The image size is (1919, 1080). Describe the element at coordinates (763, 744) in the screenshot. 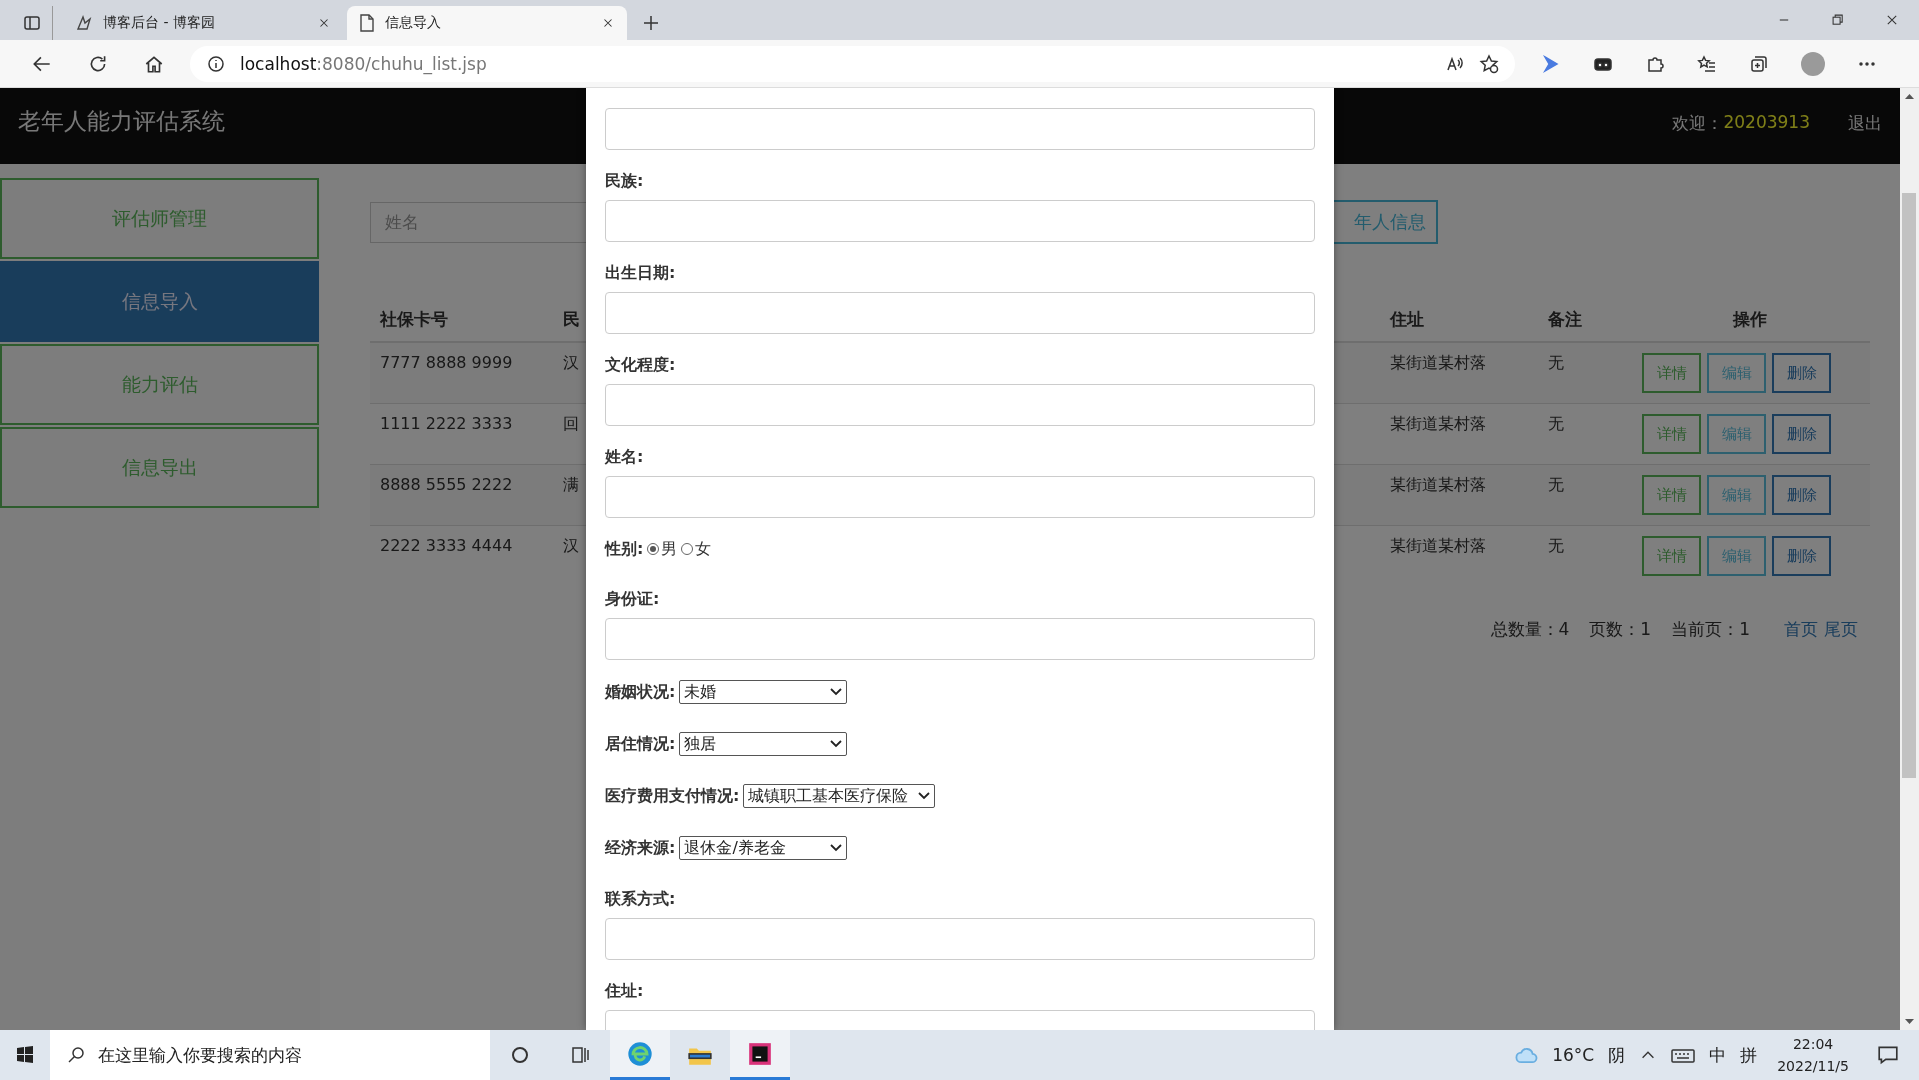

I see `dropdown: 独居` at that location.